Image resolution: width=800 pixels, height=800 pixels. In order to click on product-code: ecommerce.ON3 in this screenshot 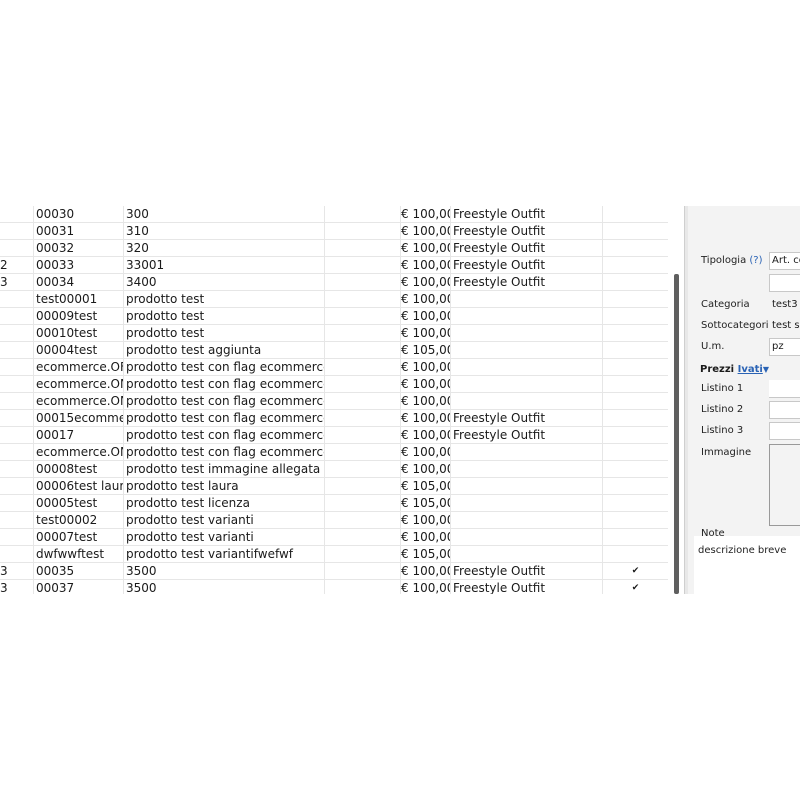, I will do `click(79, 452)`.